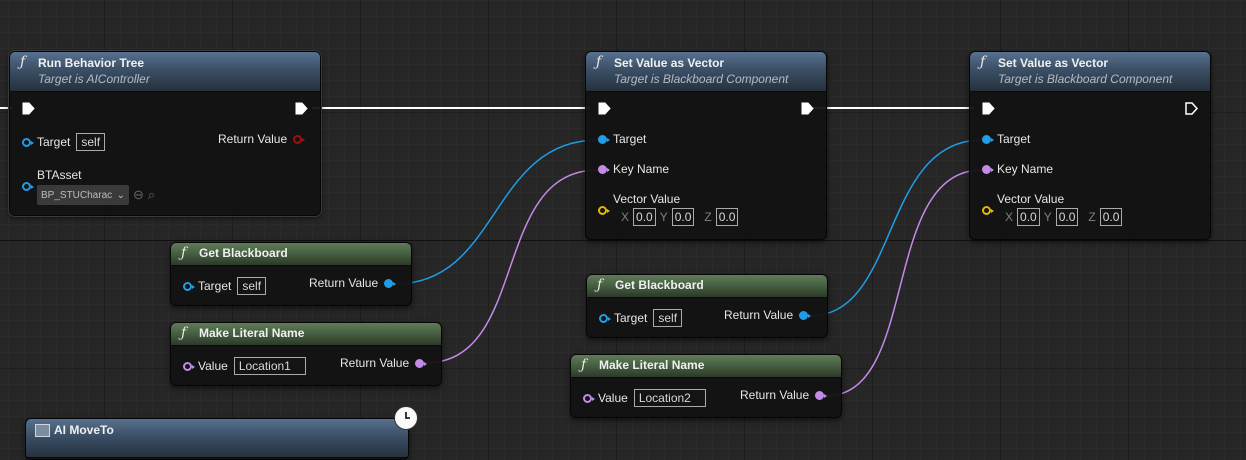 The height and width of the screenshot is (460, 1246). I want to click on ai-moveto-node: AI MoveTo, so click(217, 439).